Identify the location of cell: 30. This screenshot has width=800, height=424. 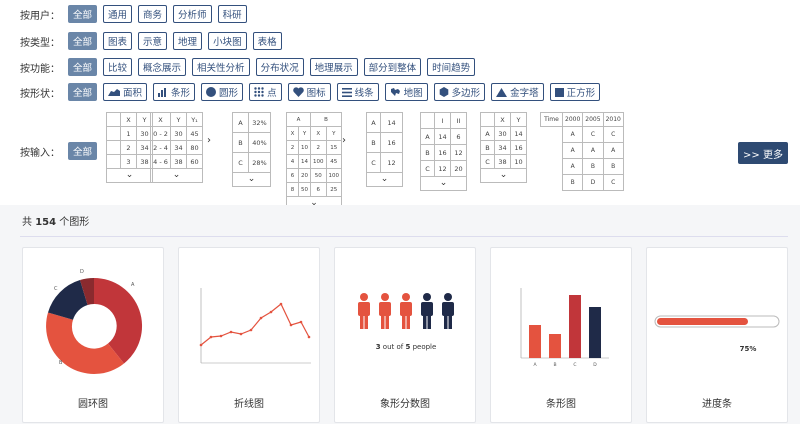
(502, 133).